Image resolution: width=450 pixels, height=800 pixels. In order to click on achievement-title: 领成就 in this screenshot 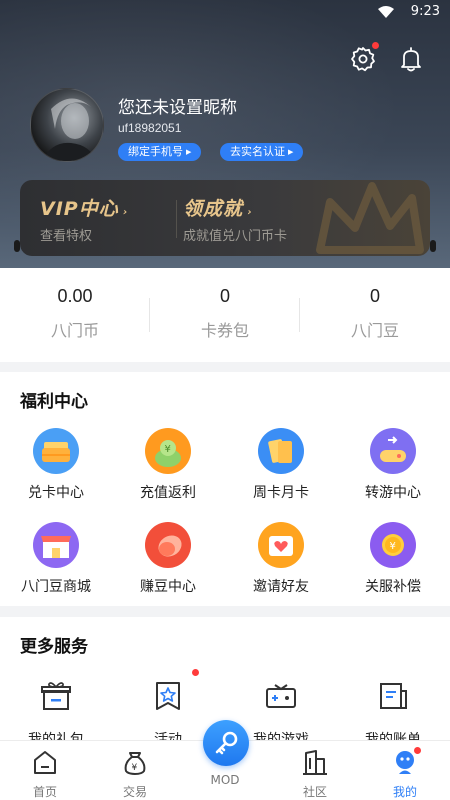, I will do `click(213, 209)`.